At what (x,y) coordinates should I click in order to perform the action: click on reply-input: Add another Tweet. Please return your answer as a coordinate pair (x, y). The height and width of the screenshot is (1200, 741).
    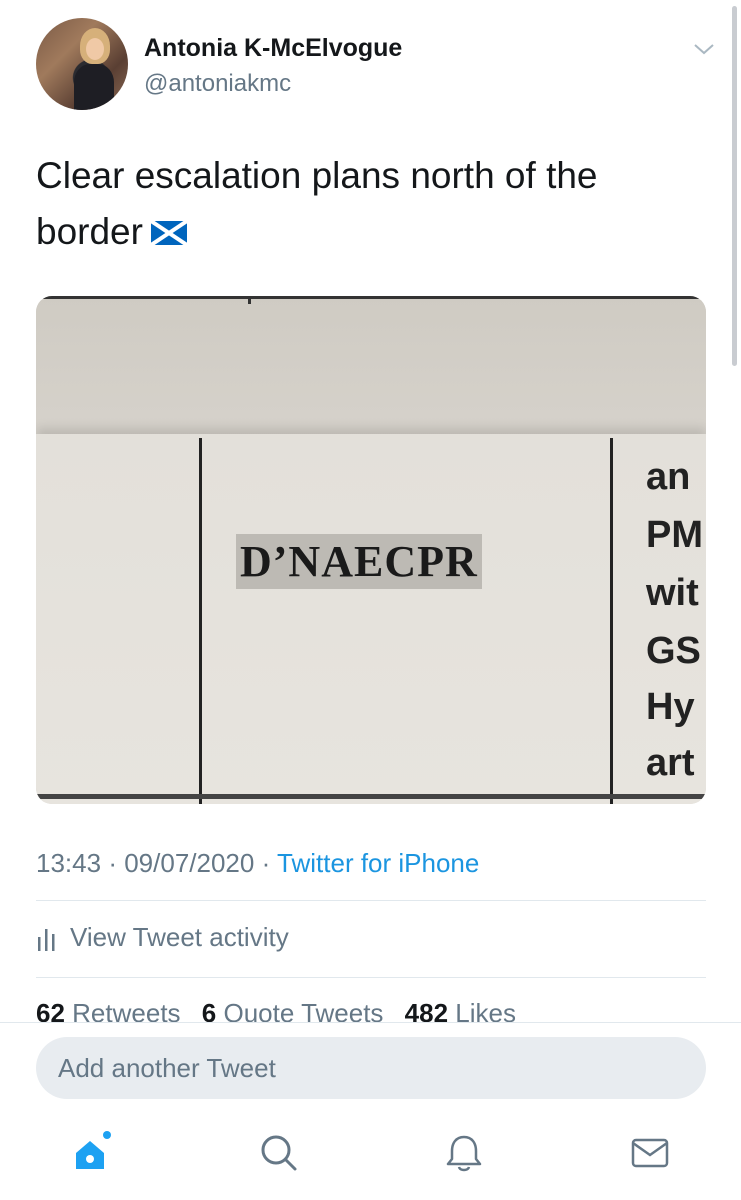
    Looking at the image, I should click on (371, 1068).